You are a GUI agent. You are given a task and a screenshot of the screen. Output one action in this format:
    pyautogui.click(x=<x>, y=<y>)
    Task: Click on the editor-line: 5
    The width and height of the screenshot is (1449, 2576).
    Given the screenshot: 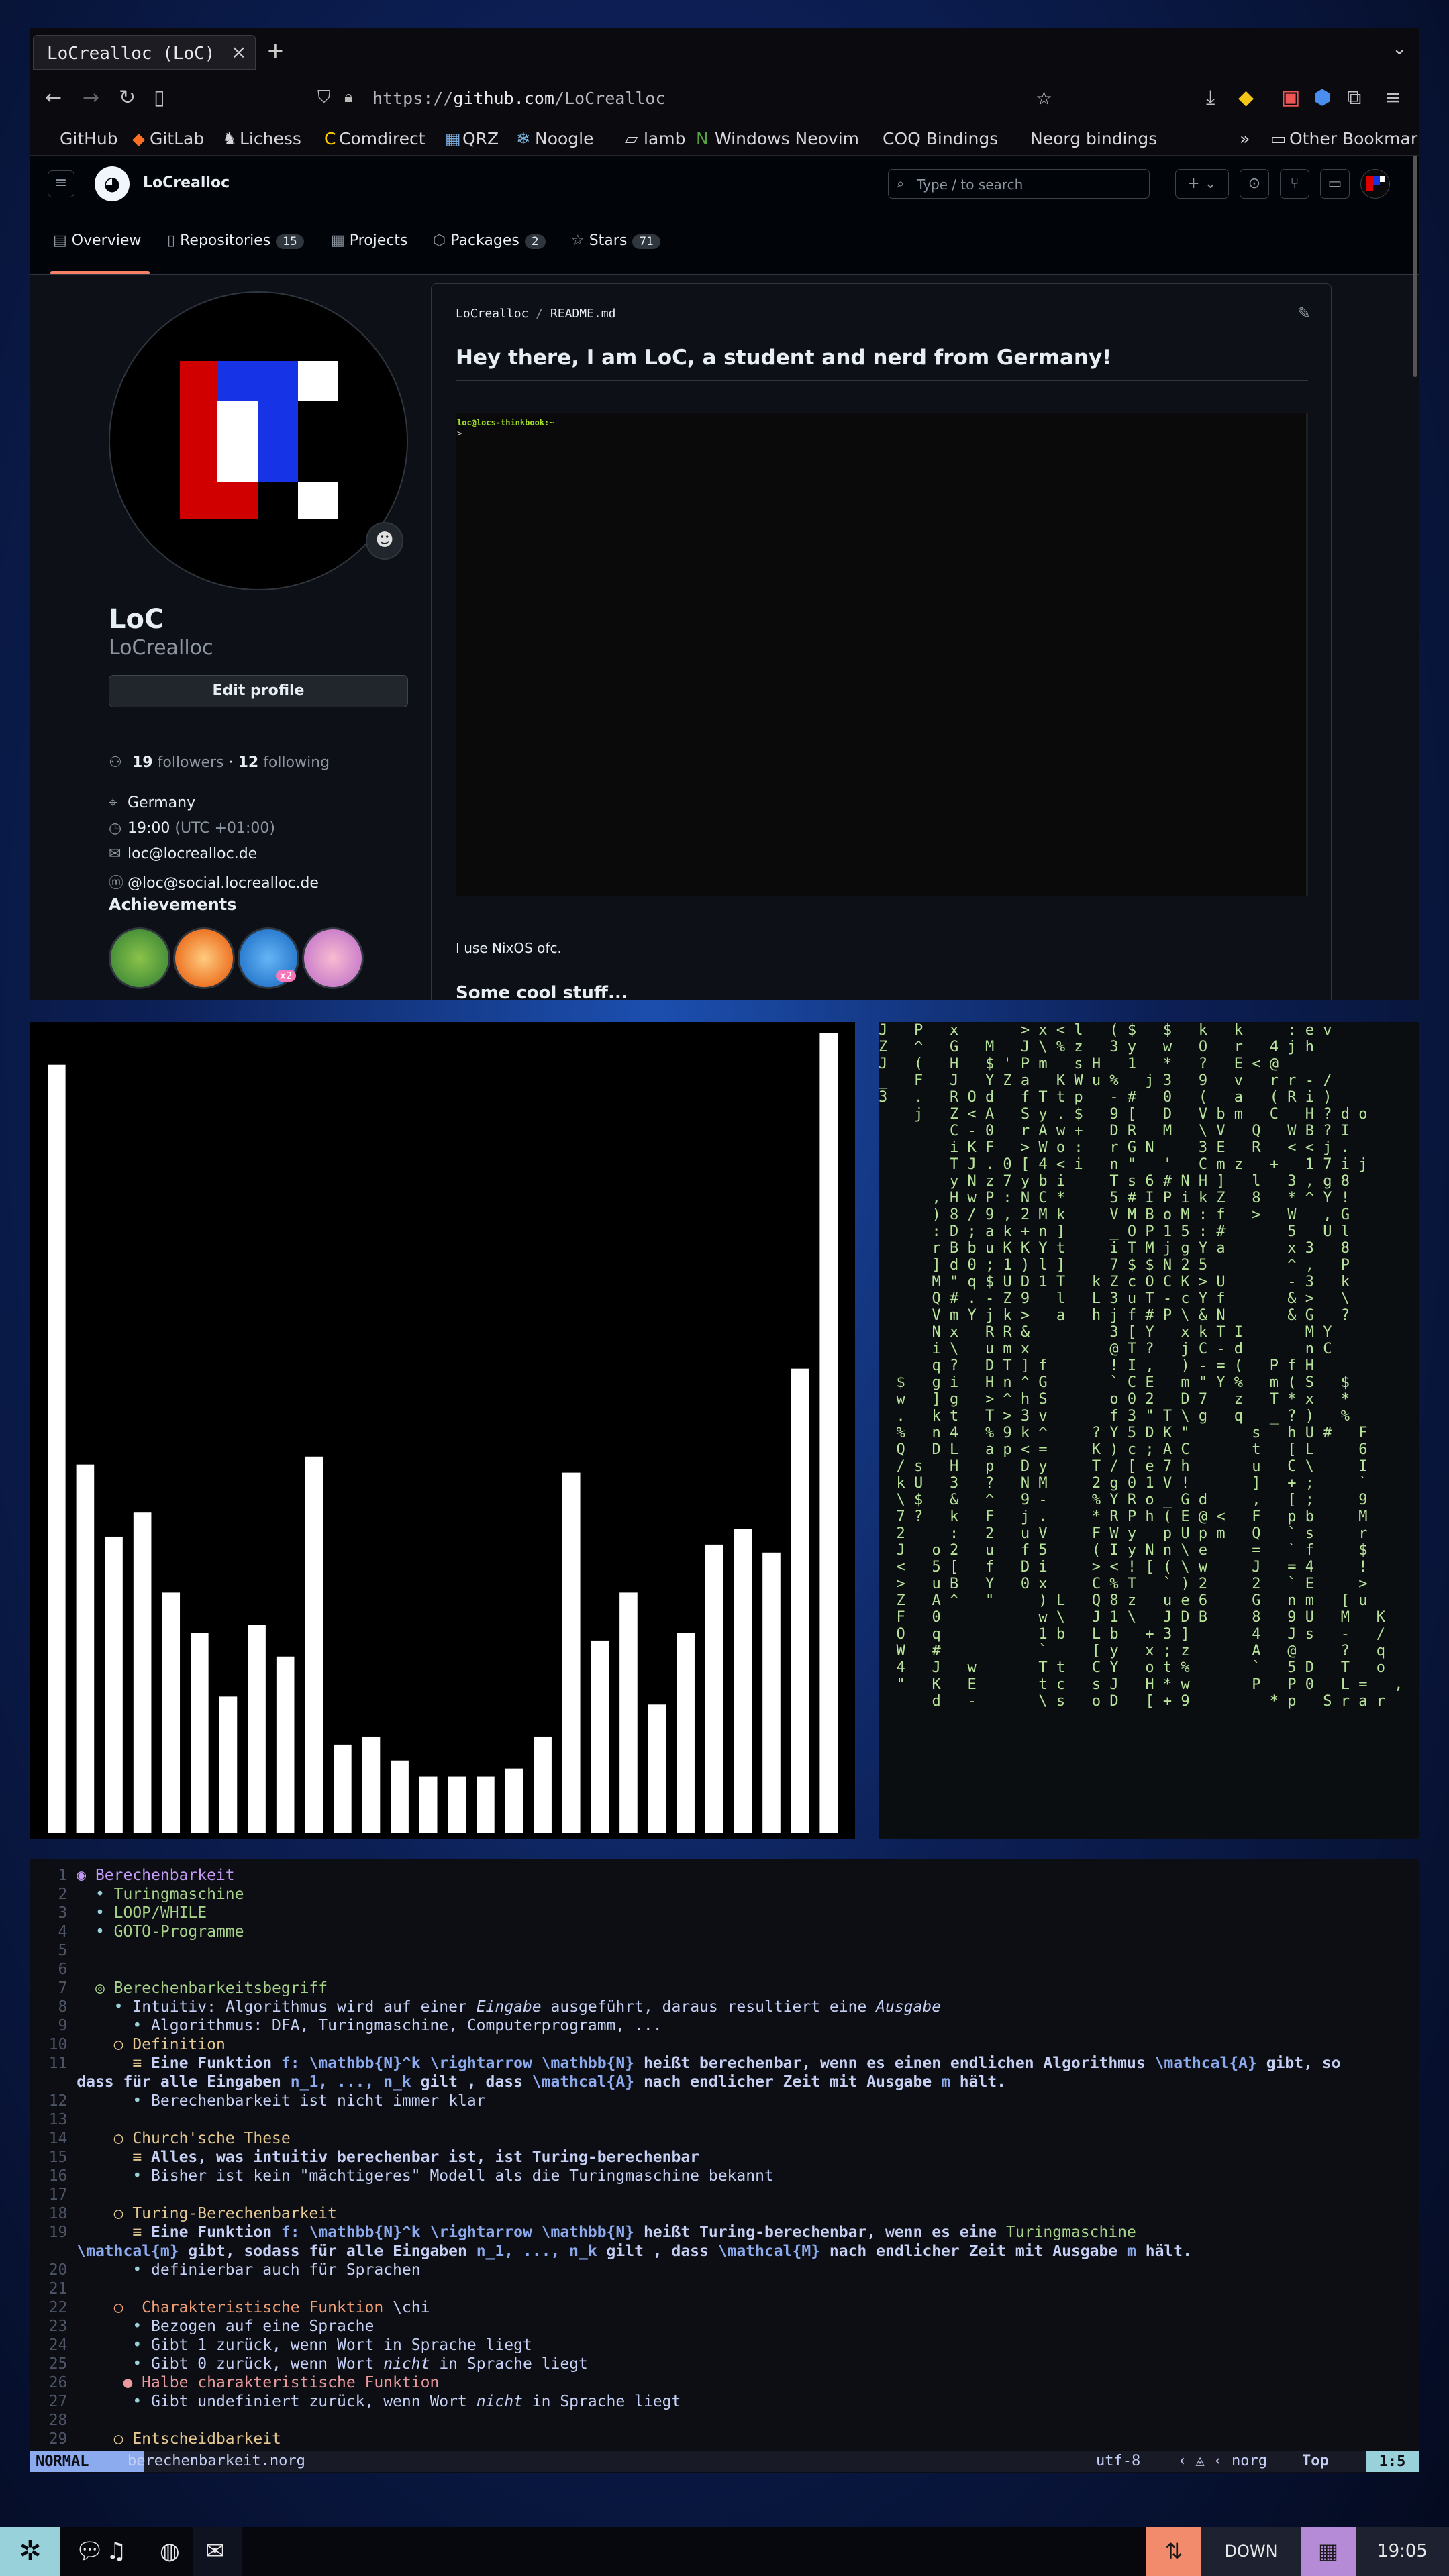 What is the action you would take?
    pyautogui.click(x=53, y=1950)
    